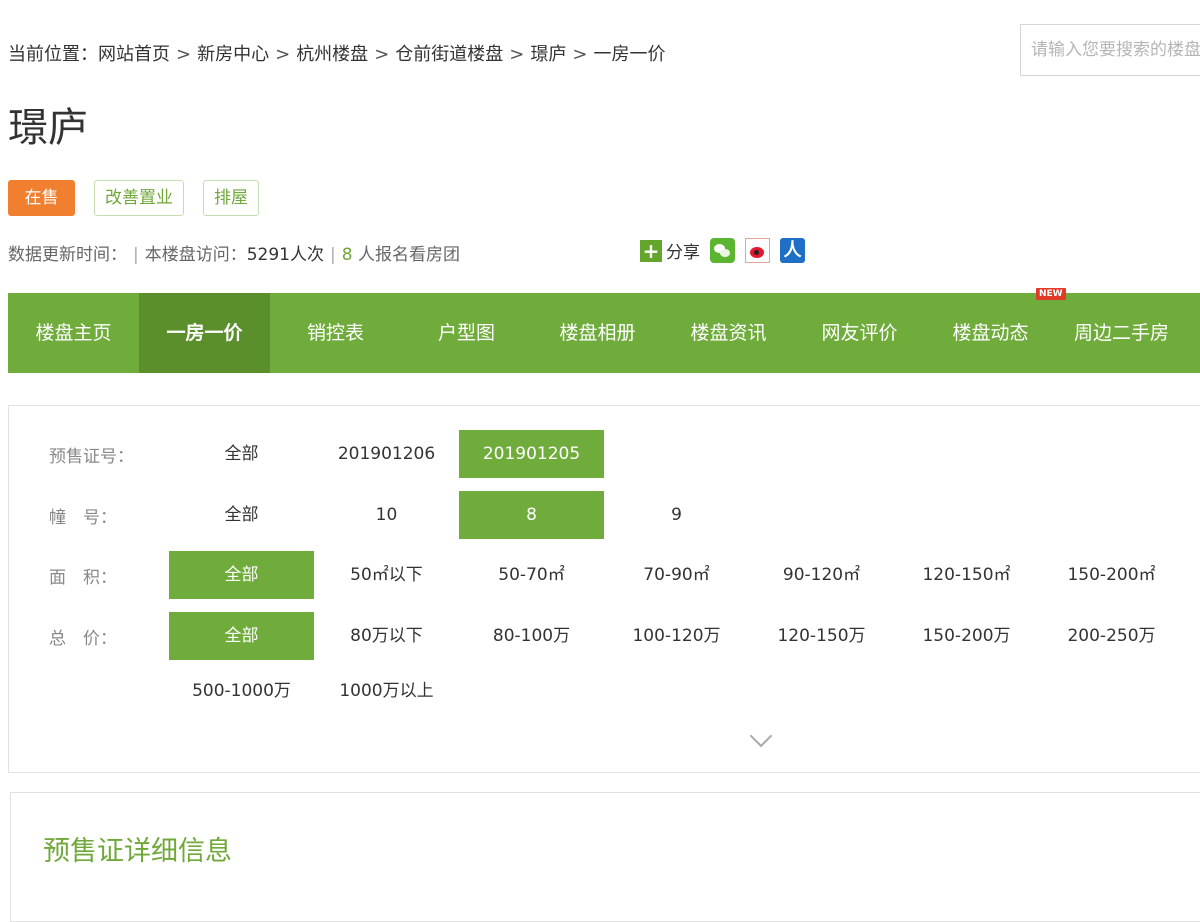  Describe the element at coordinates (91, 456) in the screenshot. I see `filter-label: 预售证号：` at that location.